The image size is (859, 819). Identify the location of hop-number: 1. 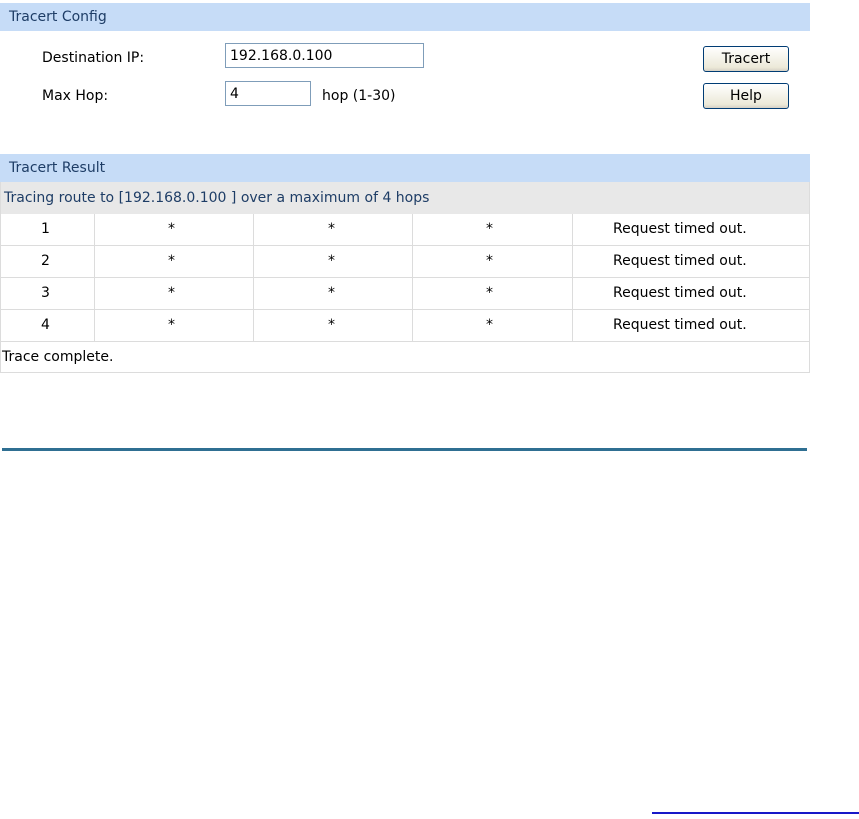
(48, 229).